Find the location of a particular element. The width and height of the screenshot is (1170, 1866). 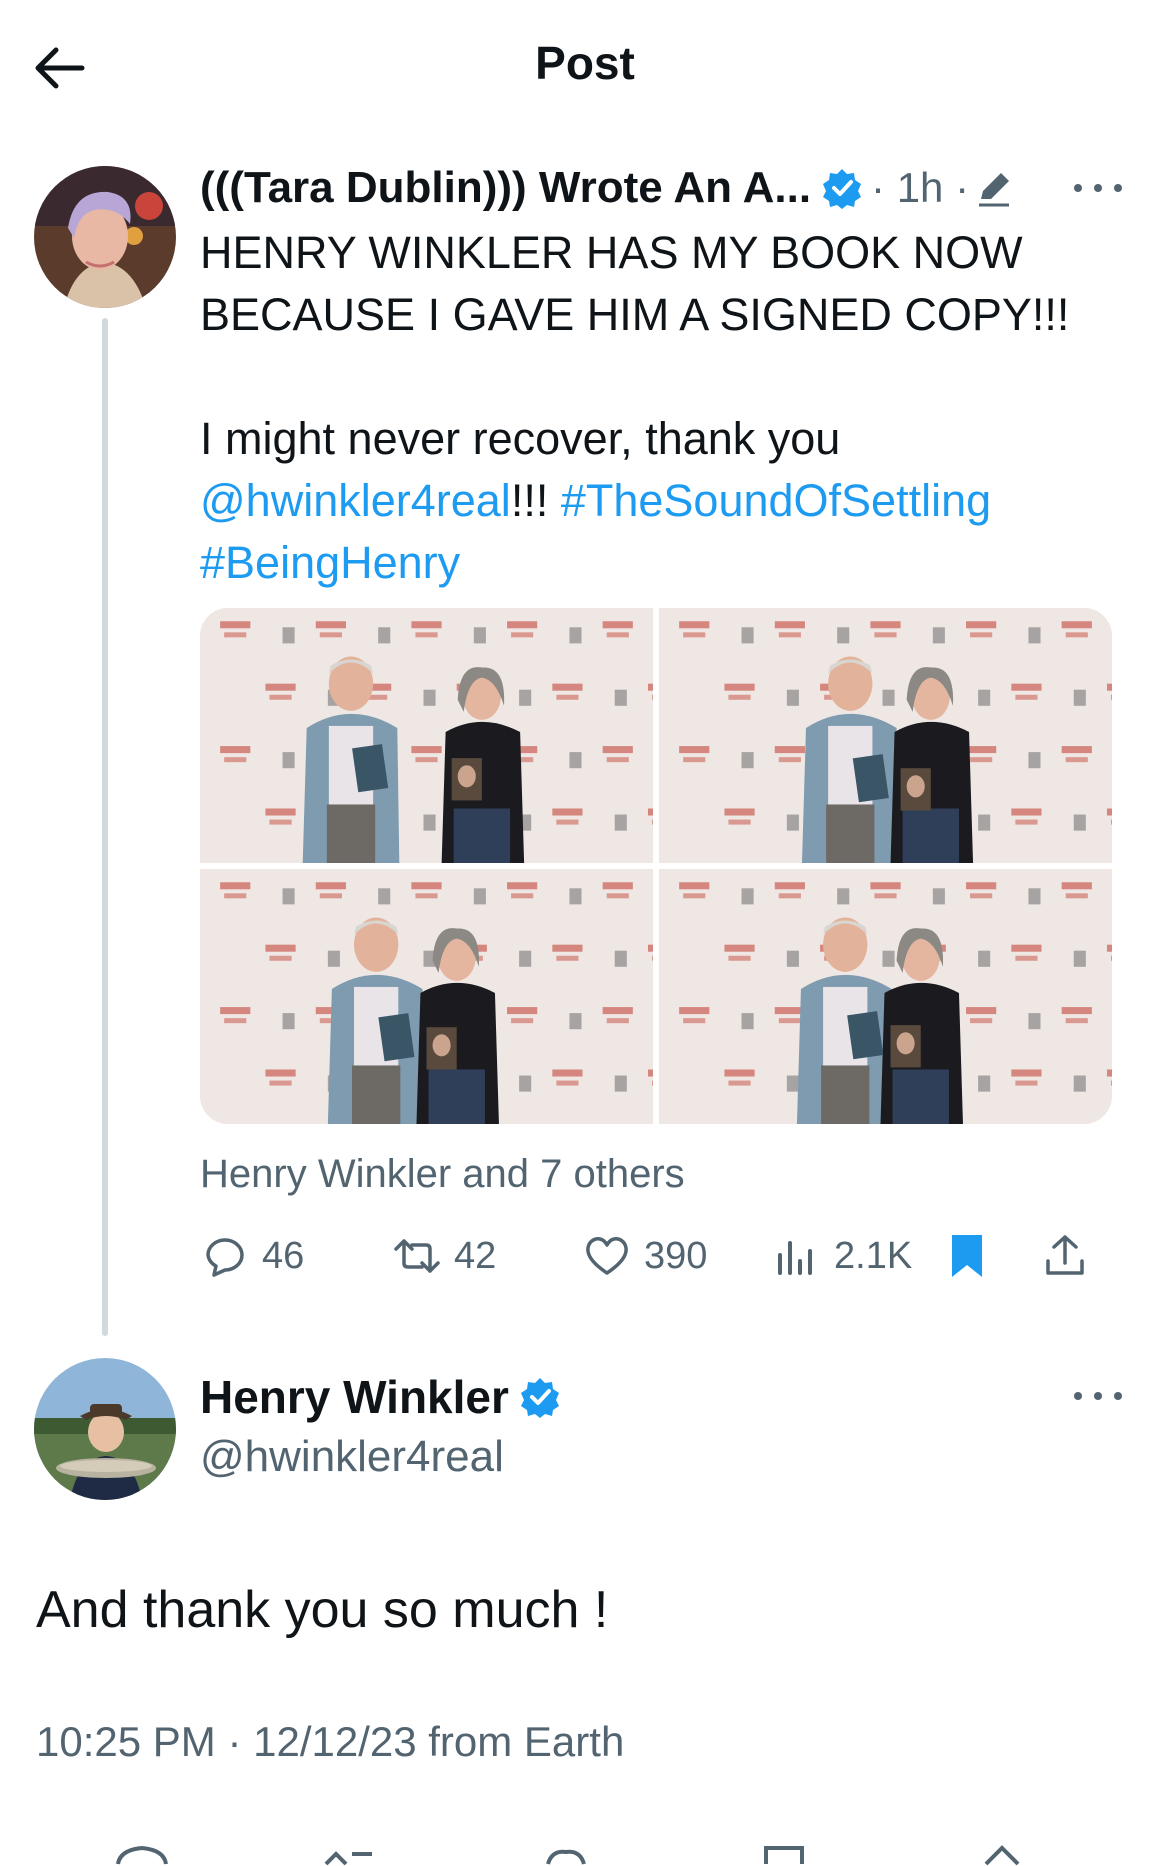

view-count: 2.1K is located at coordinates (873, 1255).